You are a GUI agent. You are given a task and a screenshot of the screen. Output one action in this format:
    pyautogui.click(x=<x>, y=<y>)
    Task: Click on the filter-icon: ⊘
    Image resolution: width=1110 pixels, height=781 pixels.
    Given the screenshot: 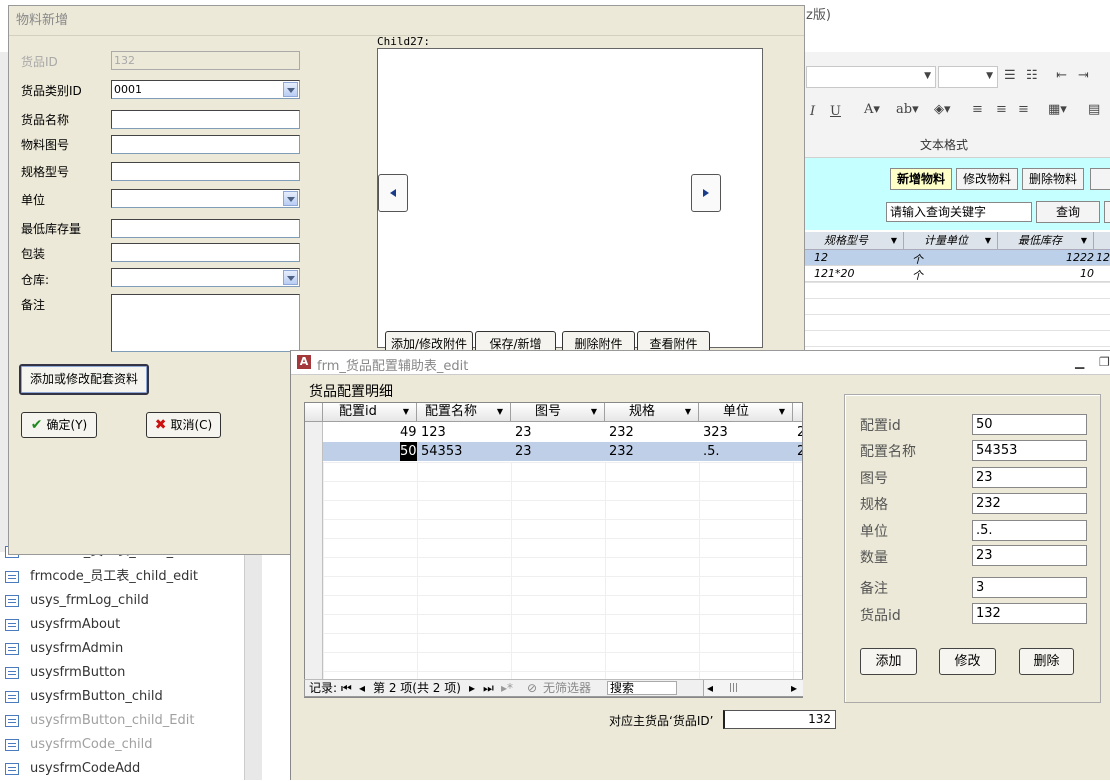 What is the action you would take?
    pyautogui.click(x=532, y=688)
    